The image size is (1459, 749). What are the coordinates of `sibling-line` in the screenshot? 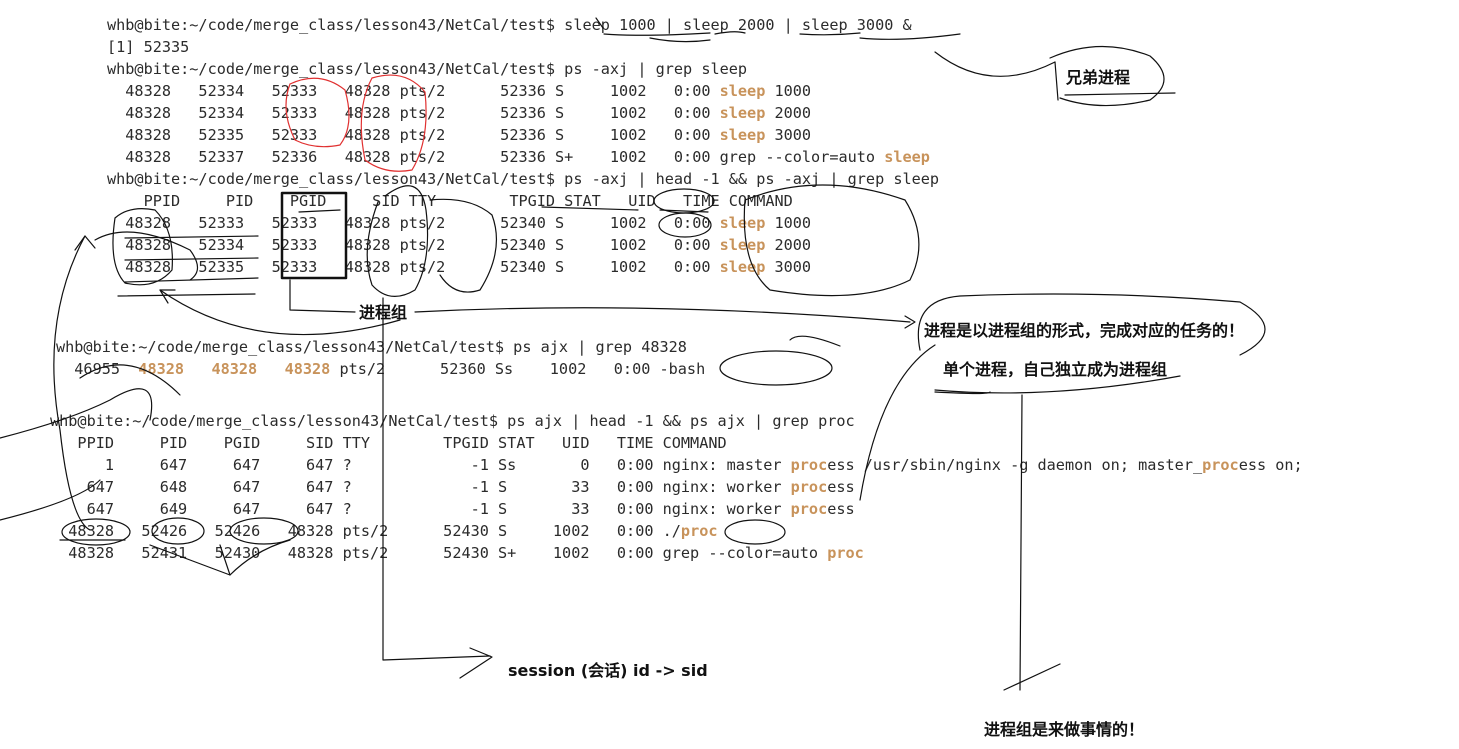 It's located at (1120, 94).